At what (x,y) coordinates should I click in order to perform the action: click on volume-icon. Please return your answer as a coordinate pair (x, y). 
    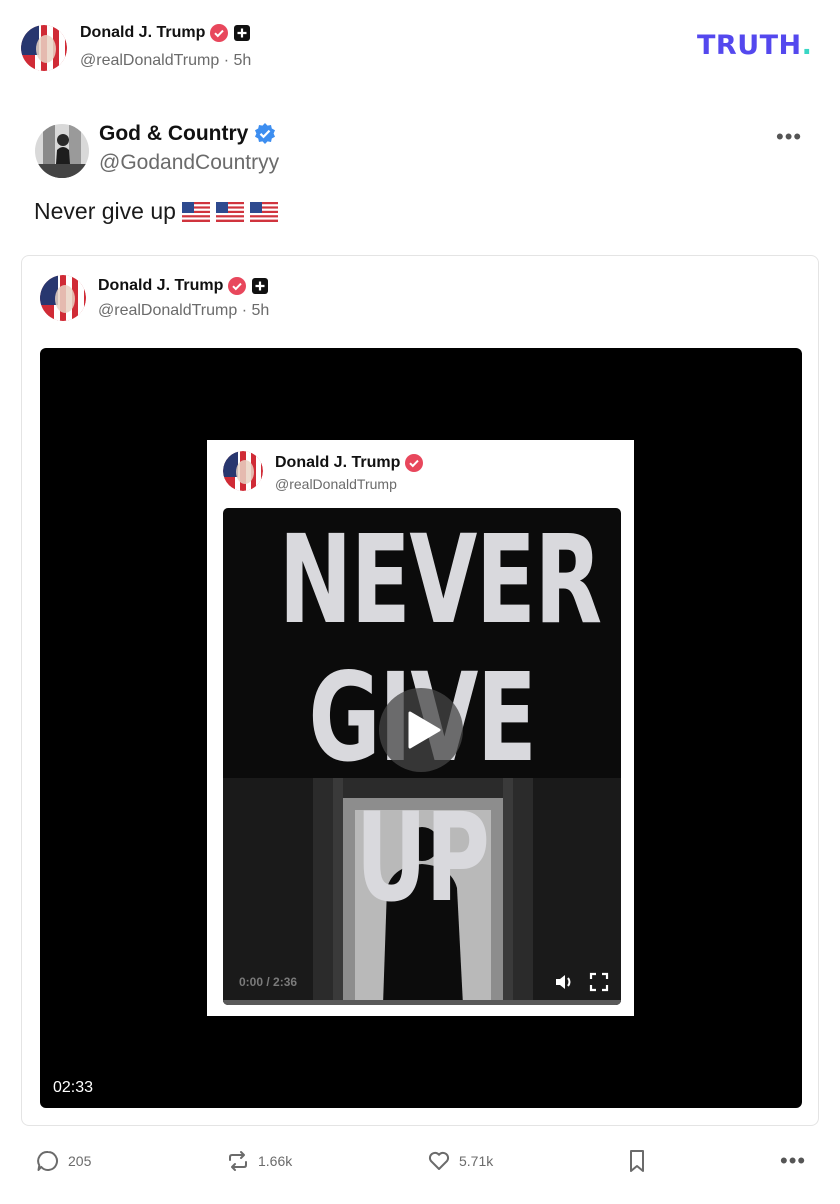
    Looking at the image, I should click on (565, 982).